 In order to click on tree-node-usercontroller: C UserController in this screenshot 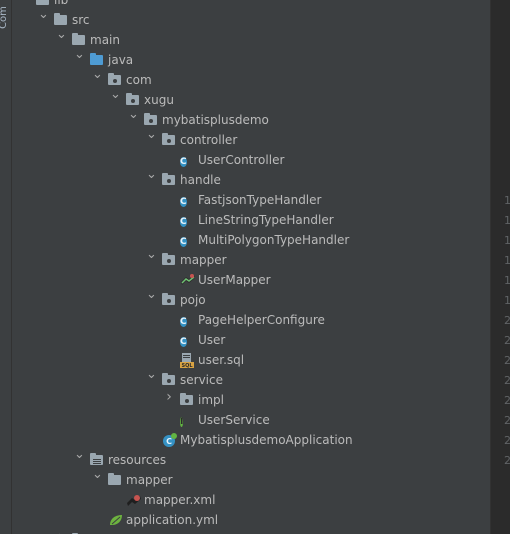, I will do `click(251, 160)`.